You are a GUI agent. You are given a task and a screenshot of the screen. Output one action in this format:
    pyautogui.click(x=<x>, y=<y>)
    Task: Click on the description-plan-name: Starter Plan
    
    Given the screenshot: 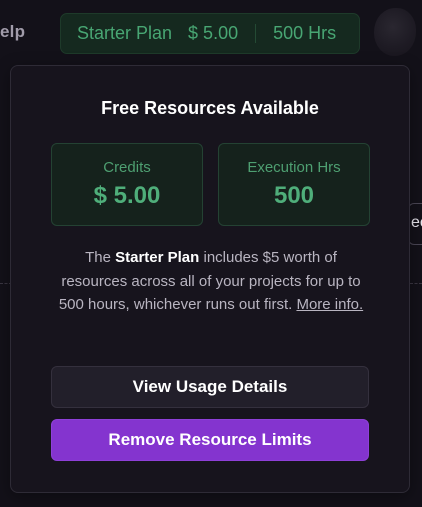 What is the action you would take?
    pyautogui.click(x=157, y=257)
    